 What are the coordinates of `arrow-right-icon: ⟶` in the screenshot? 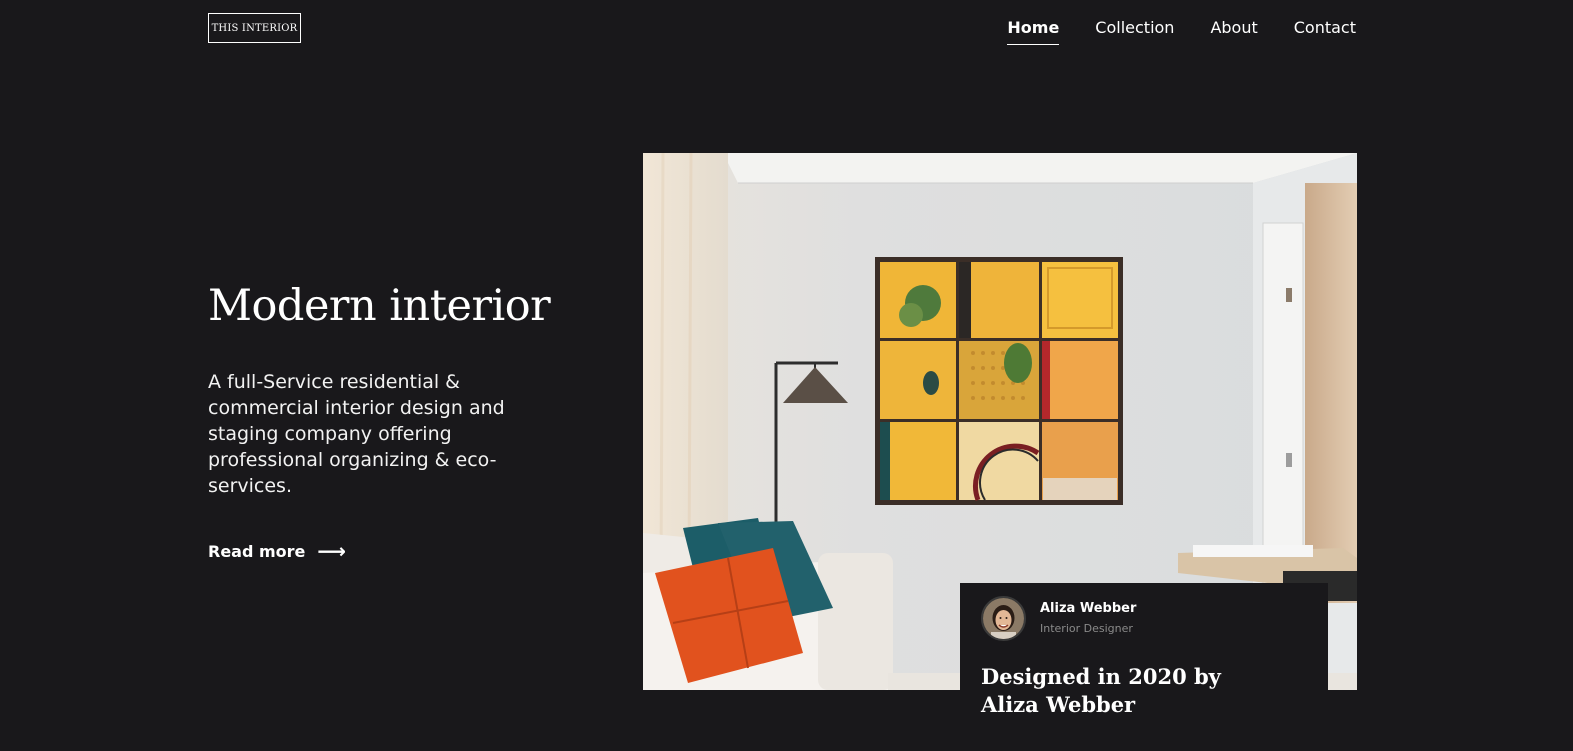 It's located at (332, 551).